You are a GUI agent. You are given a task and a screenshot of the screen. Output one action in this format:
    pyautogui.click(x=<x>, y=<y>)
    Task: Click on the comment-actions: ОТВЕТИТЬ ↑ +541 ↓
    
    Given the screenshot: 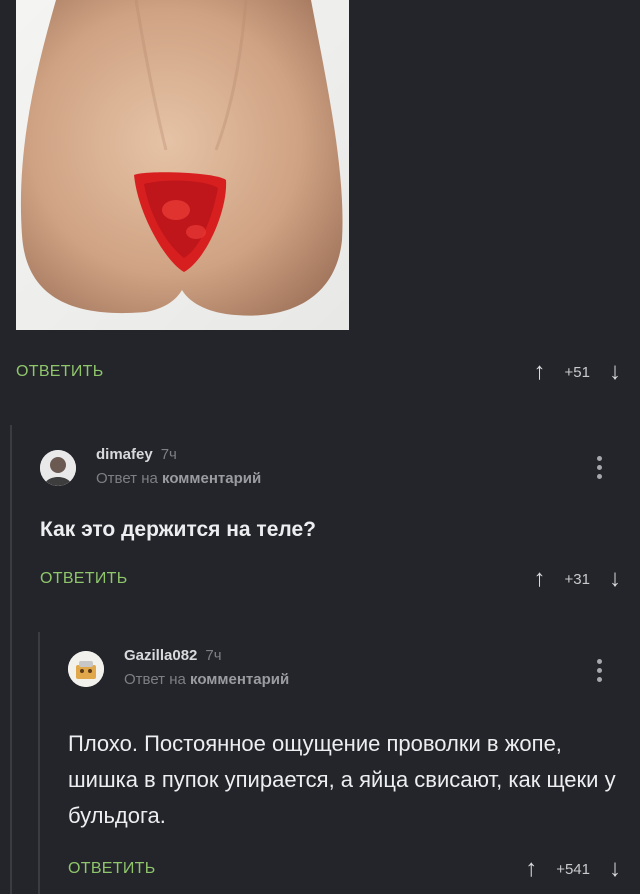 What is the action you would take?
    pyautogui.click(x=347, y=869)
    